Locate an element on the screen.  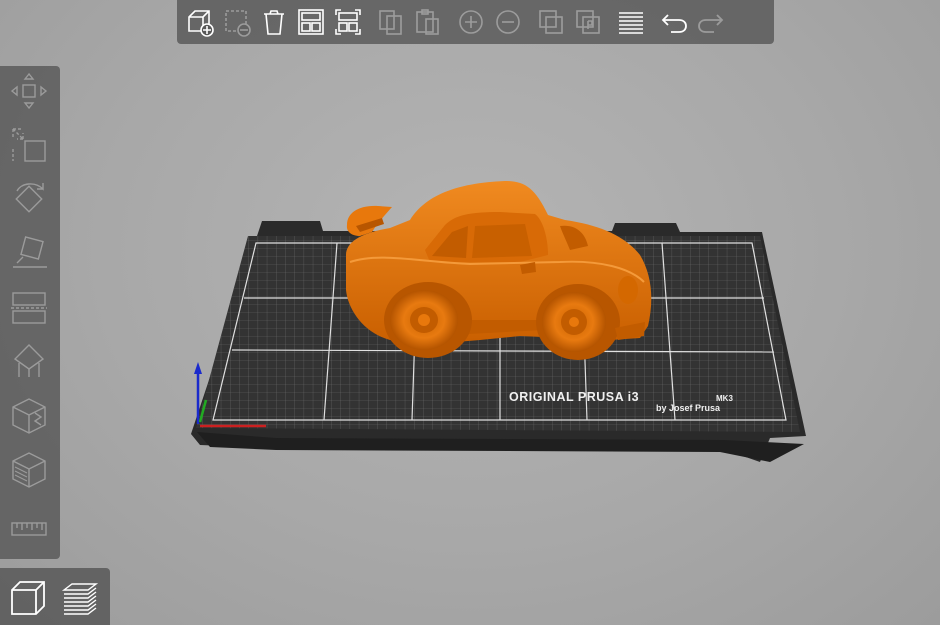
view-toggle-bar is located at coordinates (55, 596).